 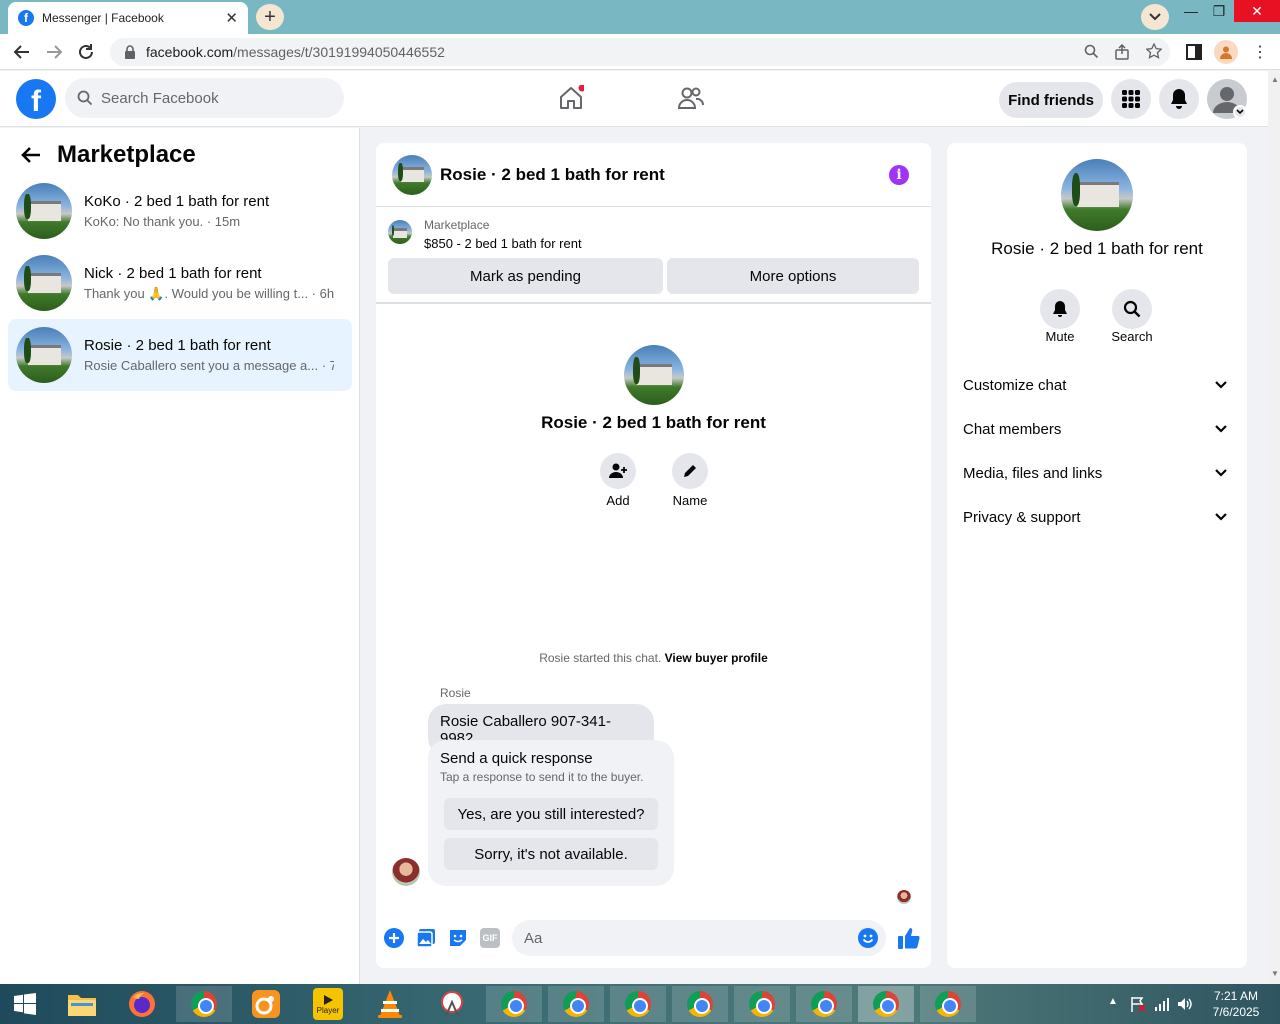 What do you see at coordinates (503, 243) in the screenshot?
I see `listing-price-title: $850 - 2 bed 1 bath for rent` at bounding box center [503, 243].